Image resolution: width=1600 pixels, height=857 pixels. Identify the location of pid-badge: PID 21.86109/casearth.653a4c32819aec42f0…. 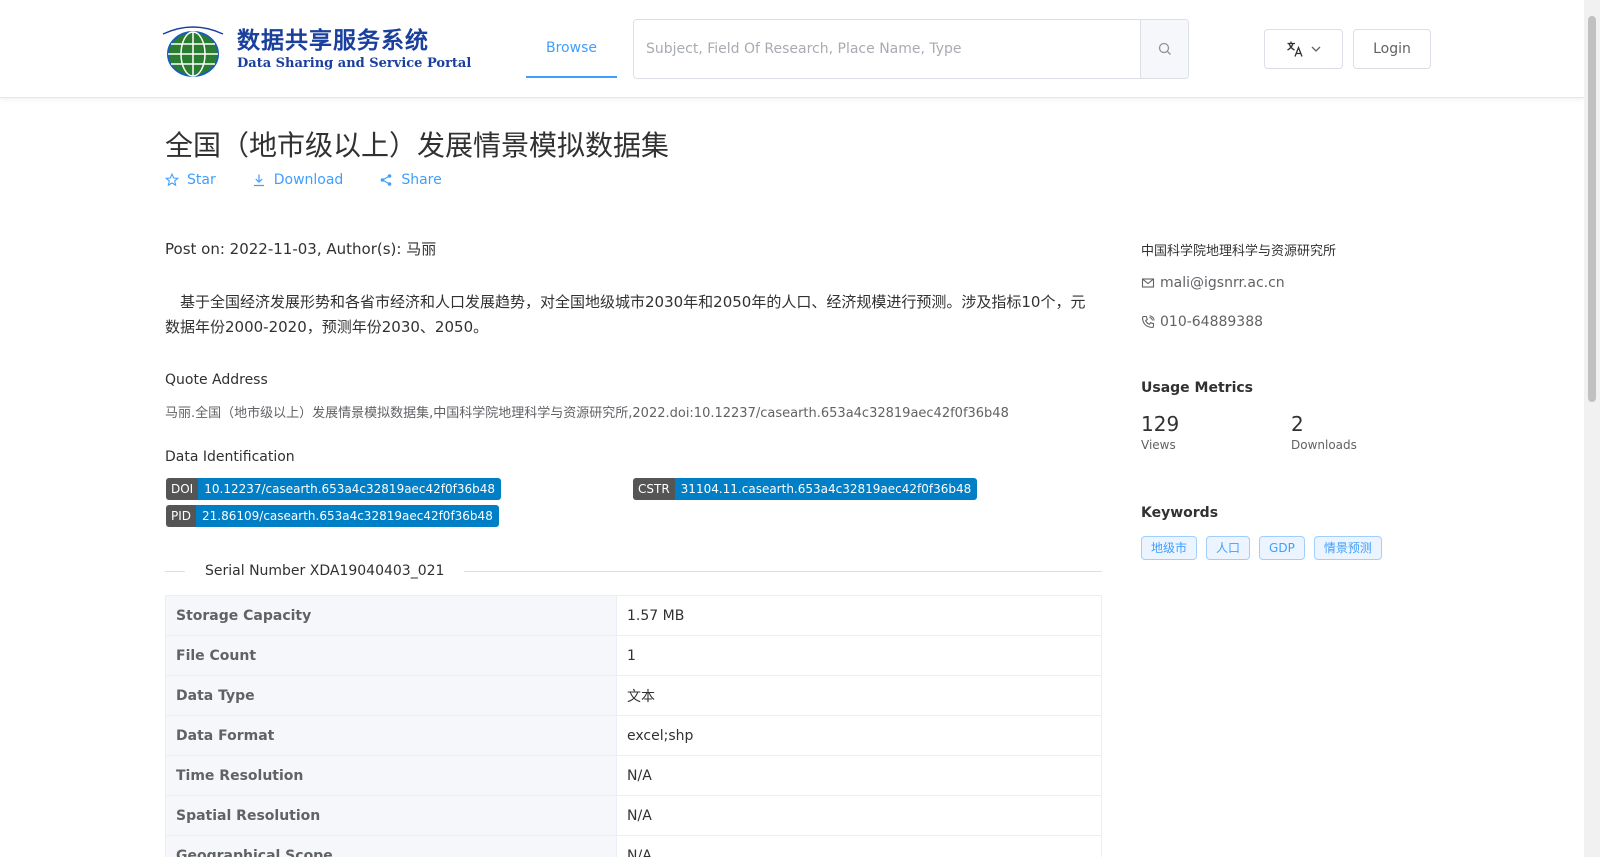
(332, 516).